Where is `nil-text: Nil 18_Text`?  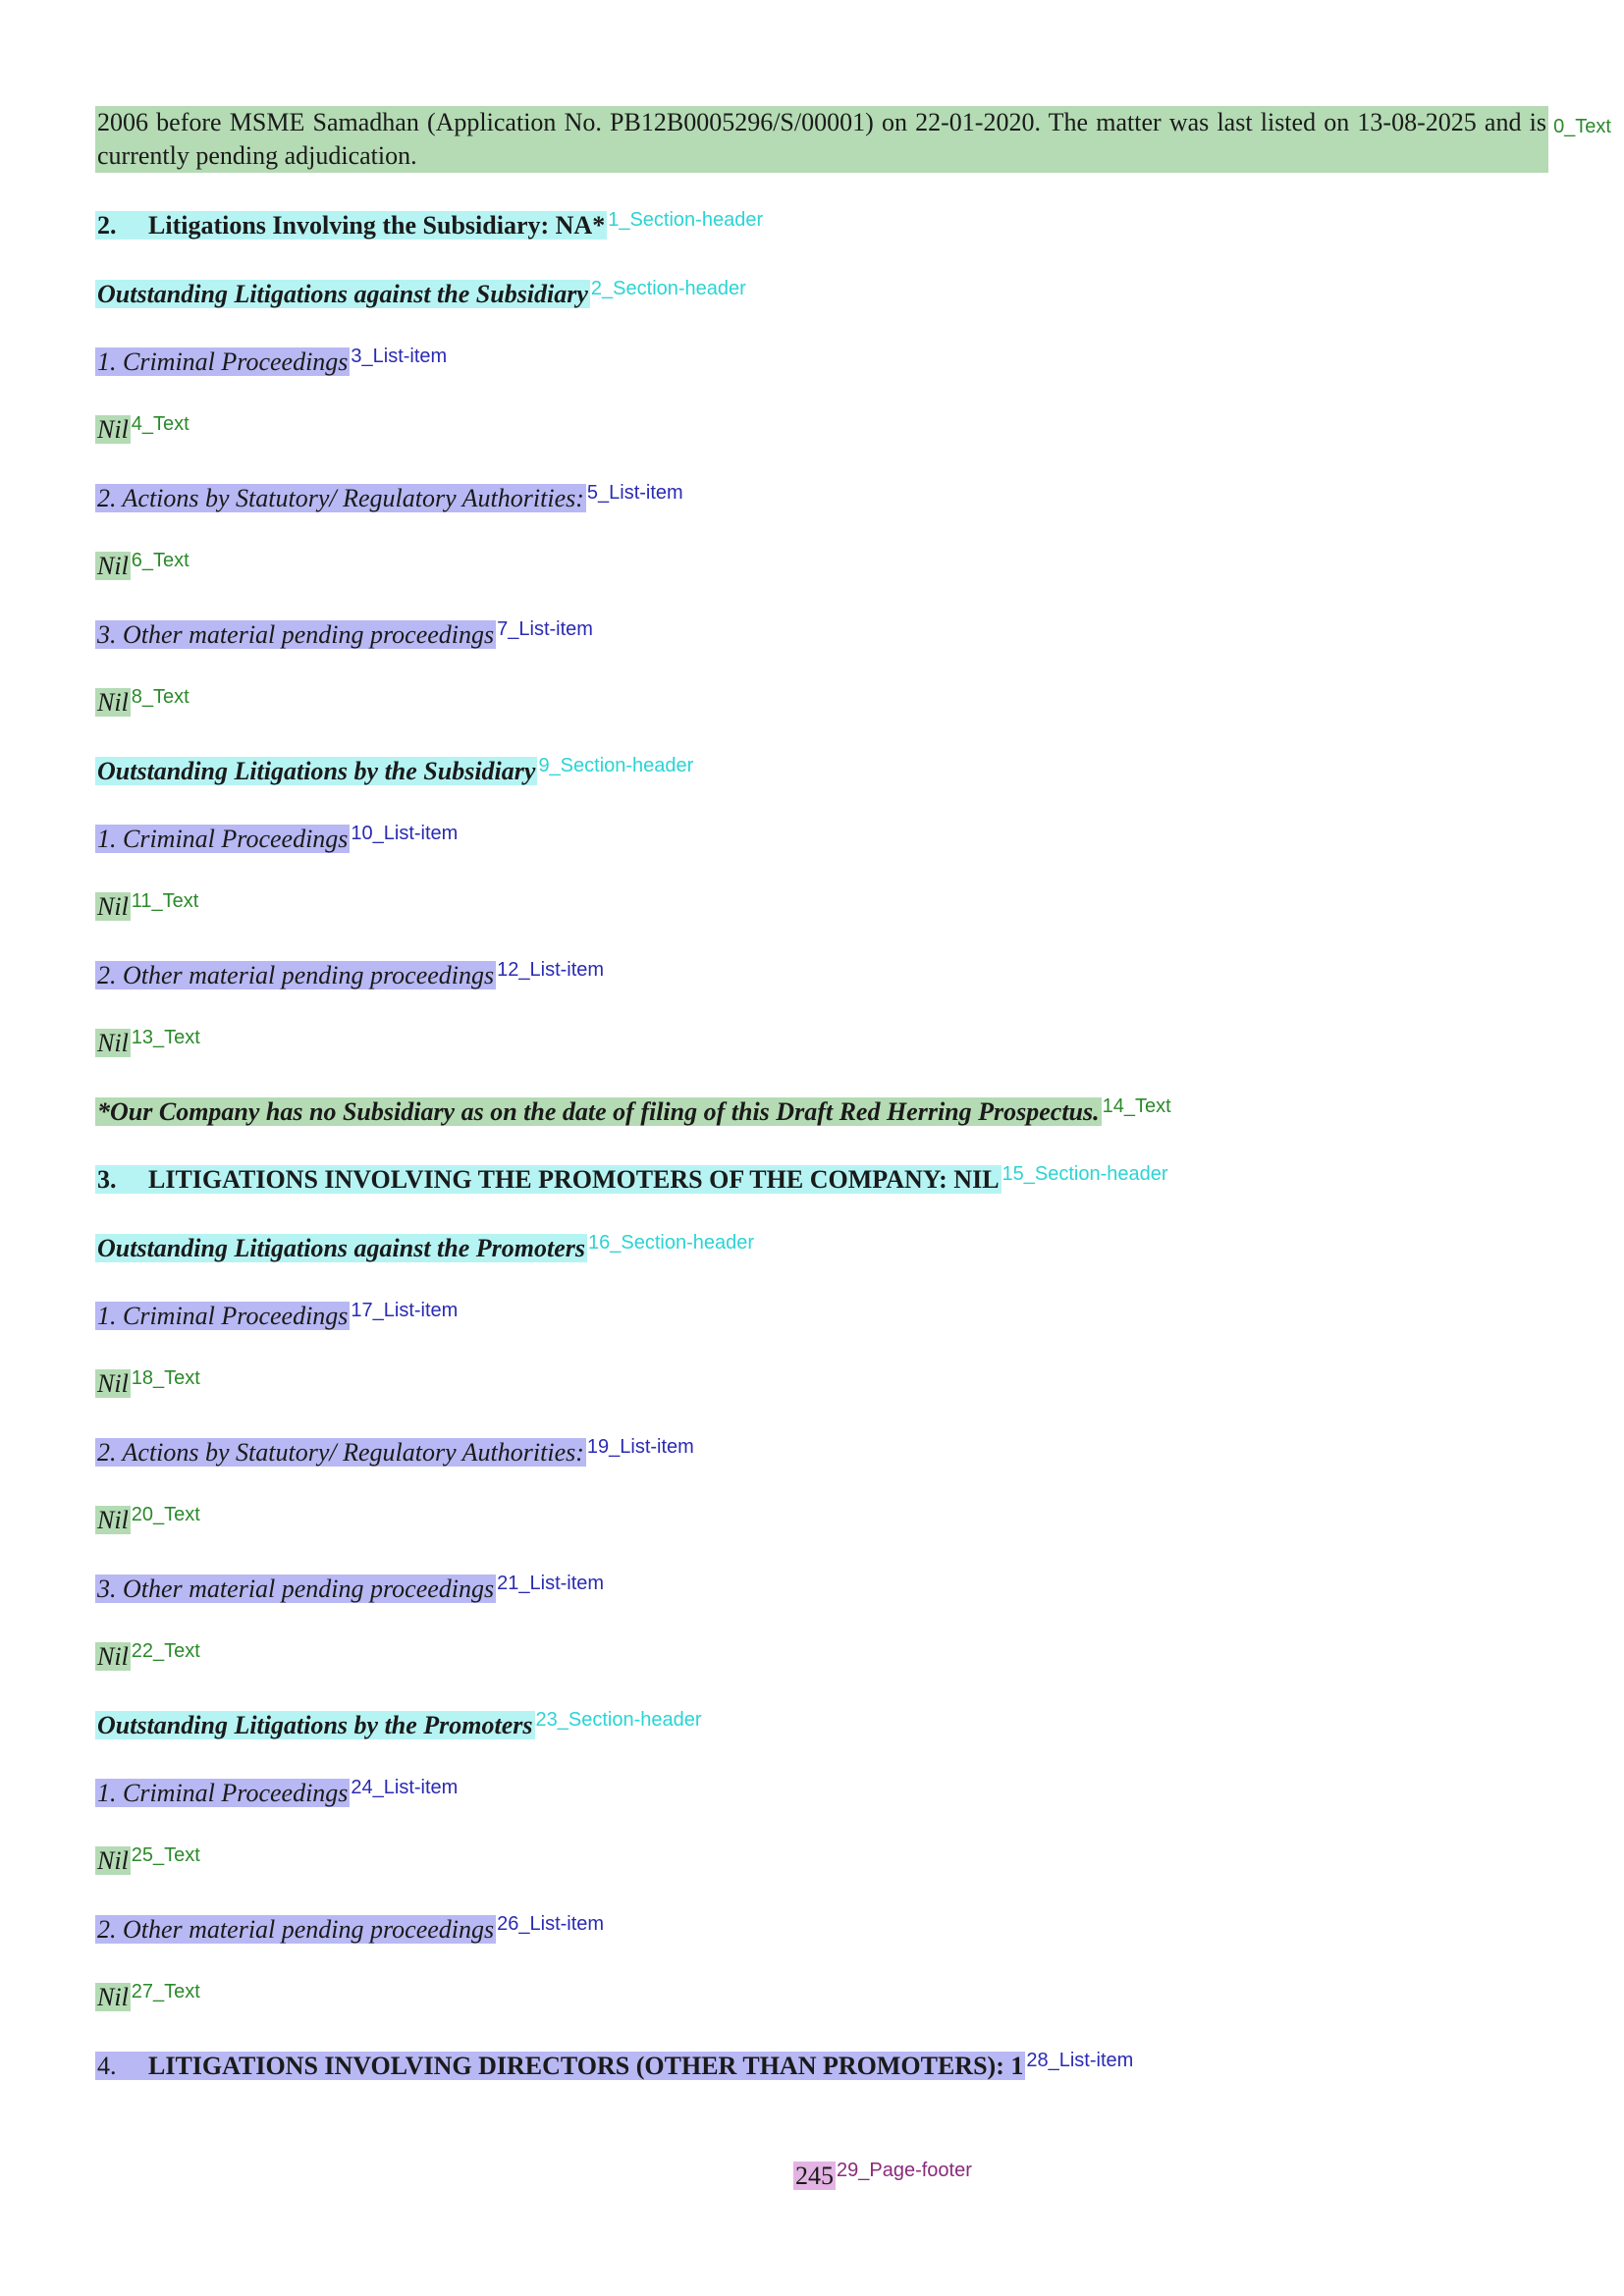
nil-text: Nil 18_Text is located at coordinates (147, 1384).